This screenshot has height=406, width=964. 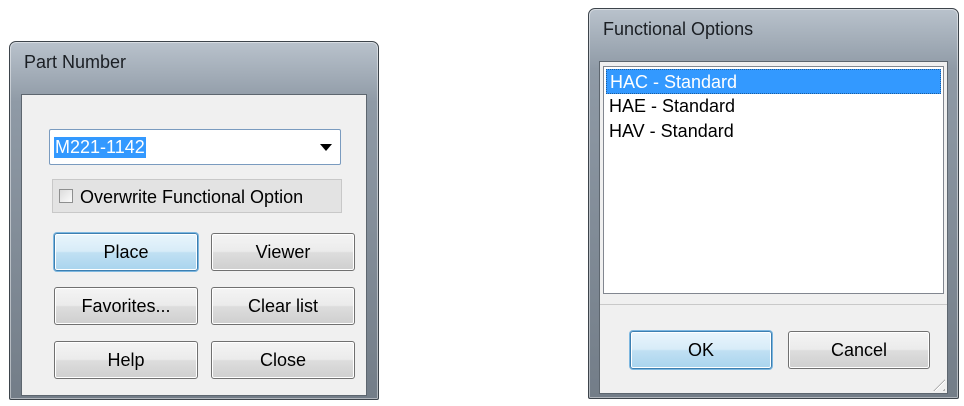 What do you see at coordinates (126, 252) in the screenshot?
I see `place-button: Place` at bounding box center [126, 252].